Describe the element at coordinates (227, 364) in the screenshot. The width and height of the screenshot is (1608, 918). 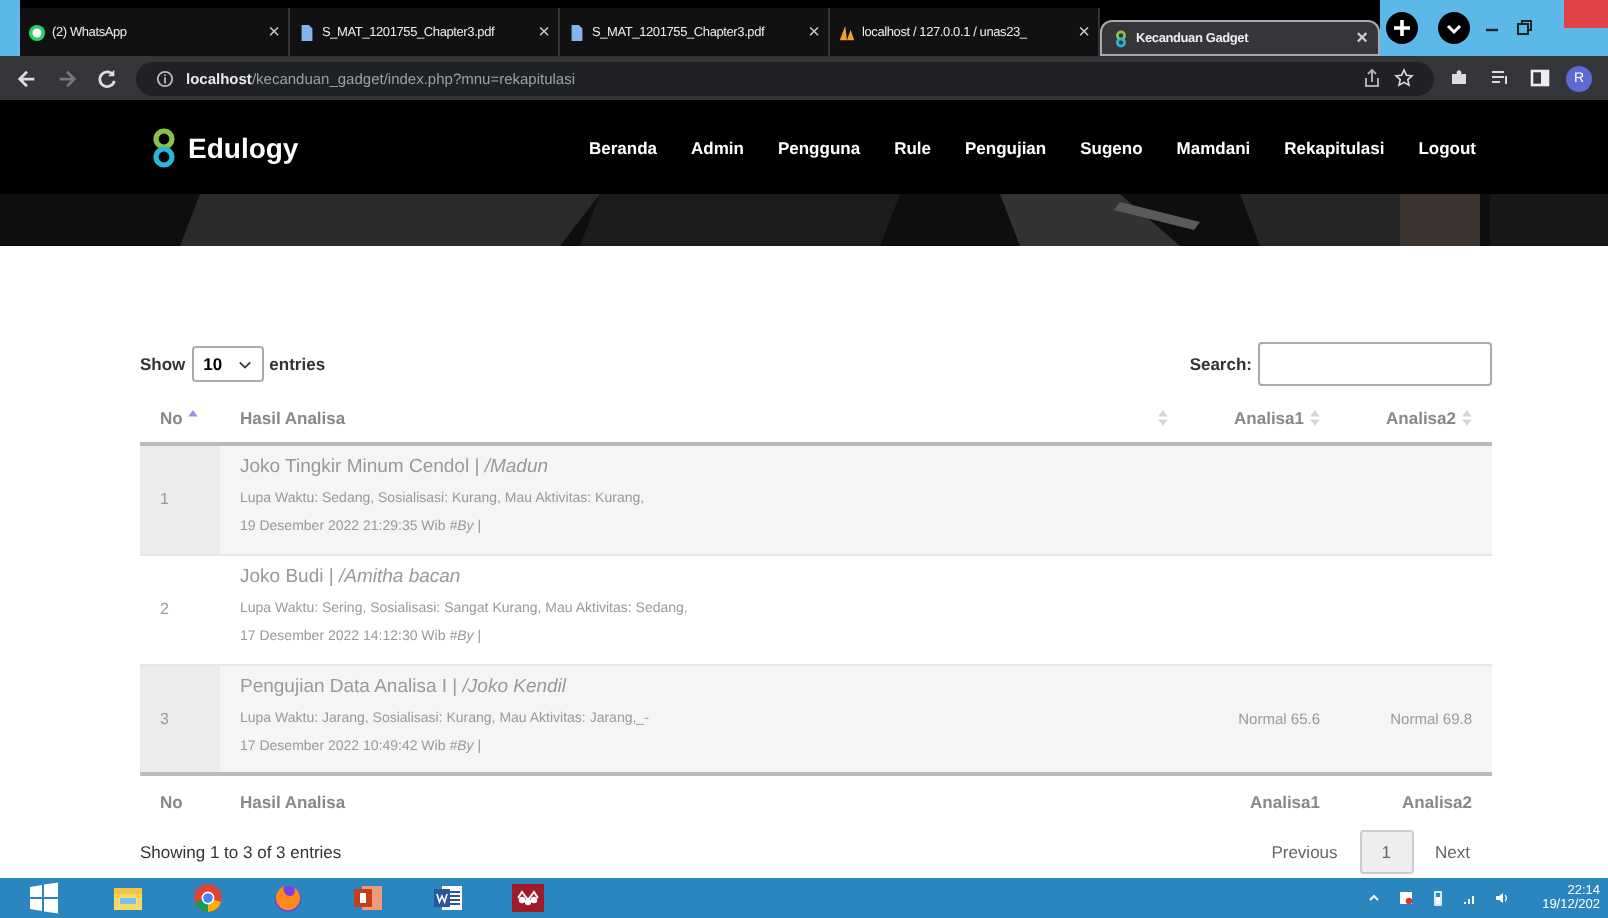
I see `entries-select: 10` at that location.